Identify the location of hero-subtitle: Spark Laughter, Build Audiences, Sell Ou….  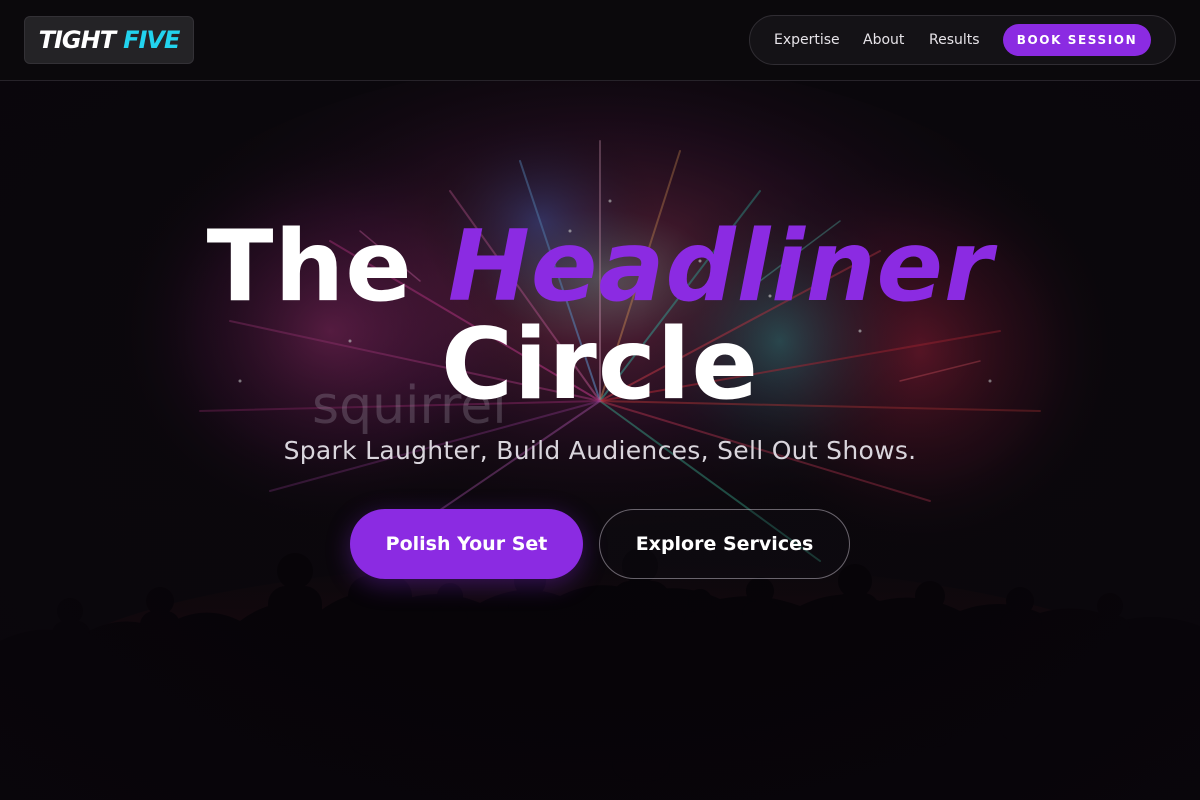
(600, 450).